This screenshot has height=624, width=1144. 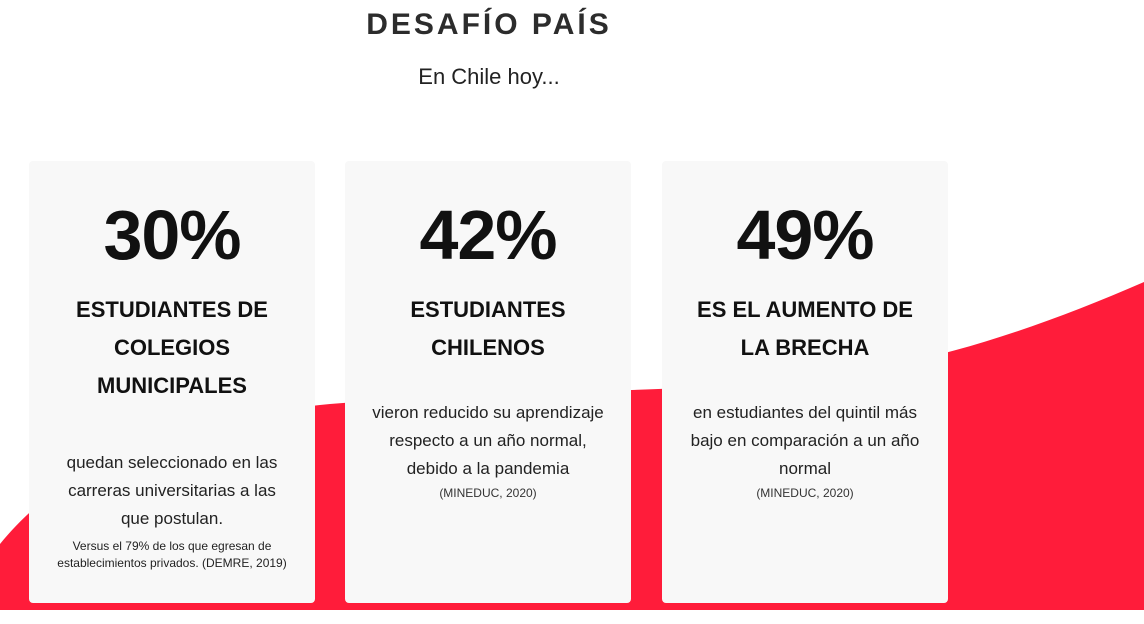 What do you see at coordinates (488, 328) in the screenshot?
I see `stat-heading: ESTUDIANTES CHILENOS` at bounding box center [488, 328].